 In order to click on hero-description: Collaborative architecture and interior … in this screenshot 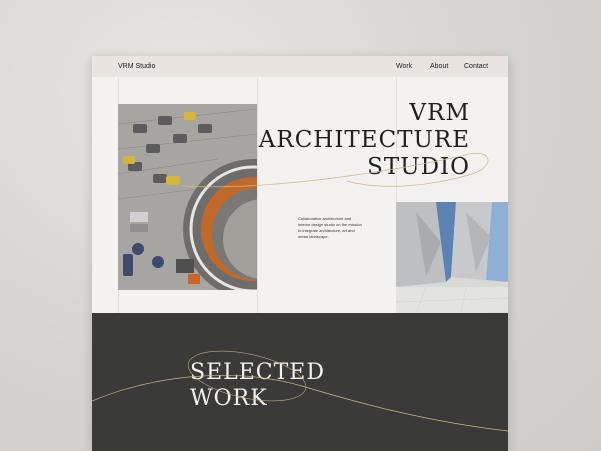, I will do `click(330, 227)`.